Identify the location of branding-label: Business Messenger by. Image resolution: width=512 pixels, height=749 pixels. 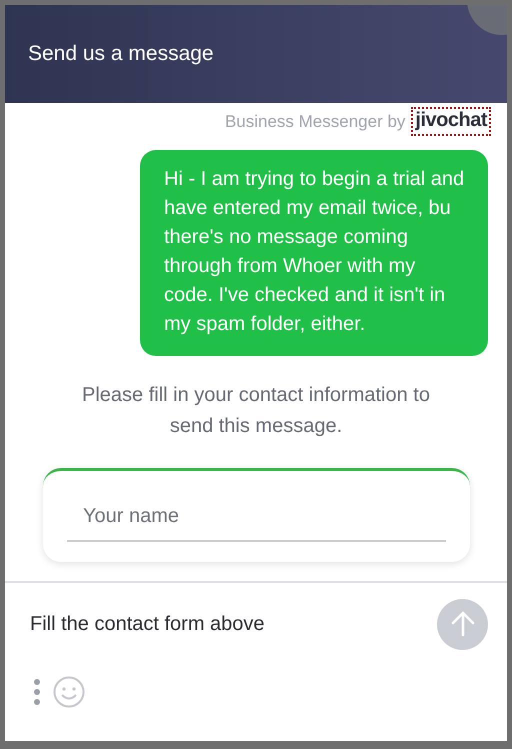
(315, 122).